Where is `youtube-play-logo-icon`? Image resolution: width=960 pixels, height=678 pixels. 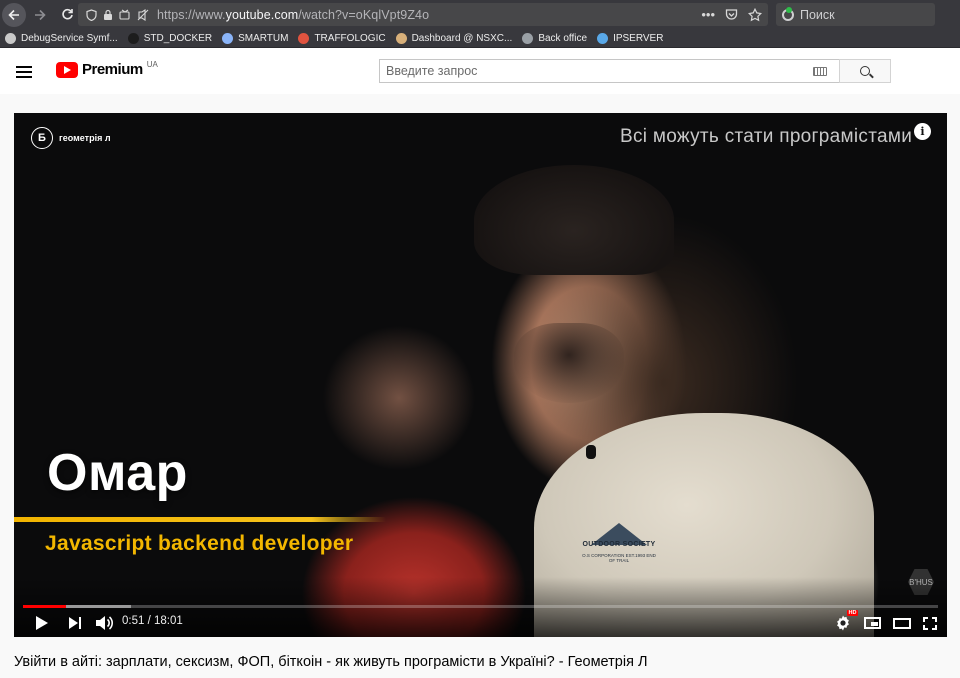 youtube-play-logo-icon is located at coordinates (67, 69).